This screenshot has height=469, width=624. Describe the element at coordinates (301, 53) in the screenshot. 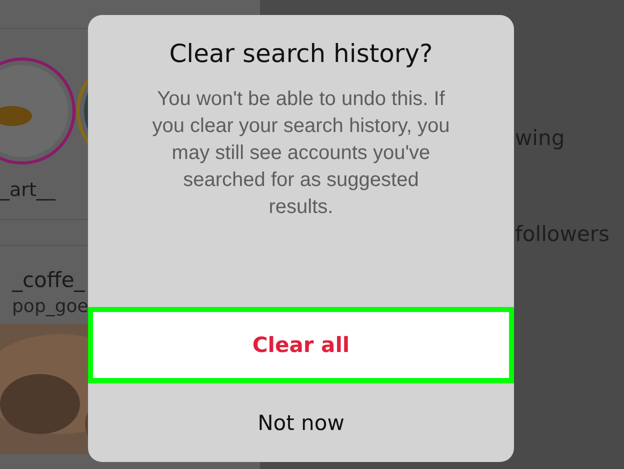

I see `dialog-title: Clear search history?` at that location.